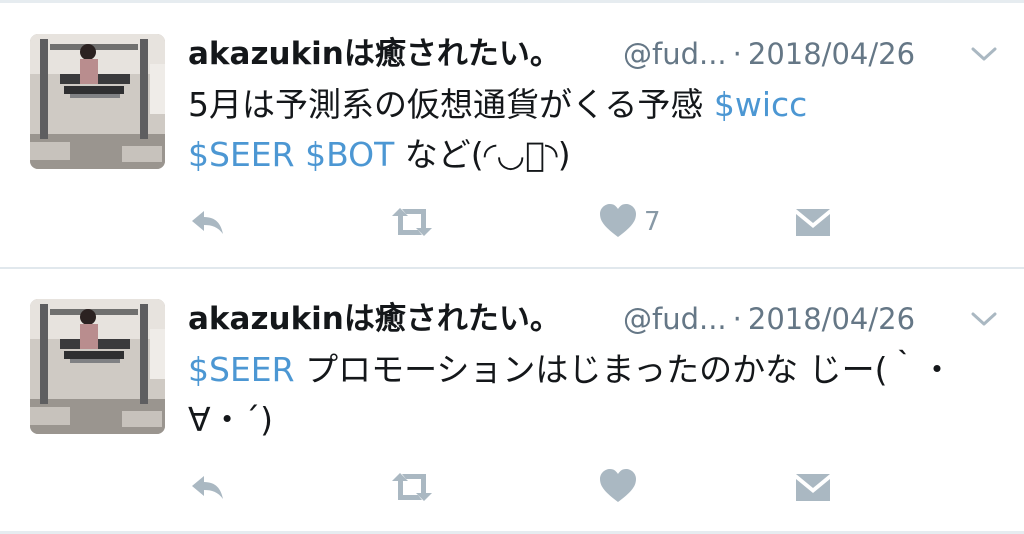 Image resolution: width=1024 pixels, height=534 pixels. What do you see at coordinates (349, 154) in the screenshot?
I see `cashtag-link: $BOT` at bounding box center [349, 154].